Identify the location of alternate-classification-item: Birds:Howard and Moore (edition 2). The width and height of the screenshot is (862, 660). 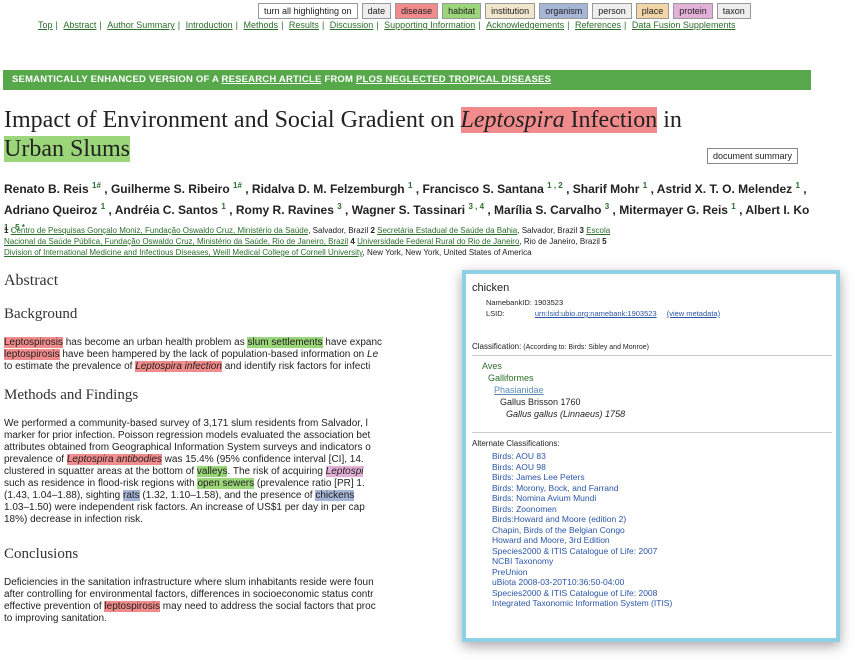
(582, 519).